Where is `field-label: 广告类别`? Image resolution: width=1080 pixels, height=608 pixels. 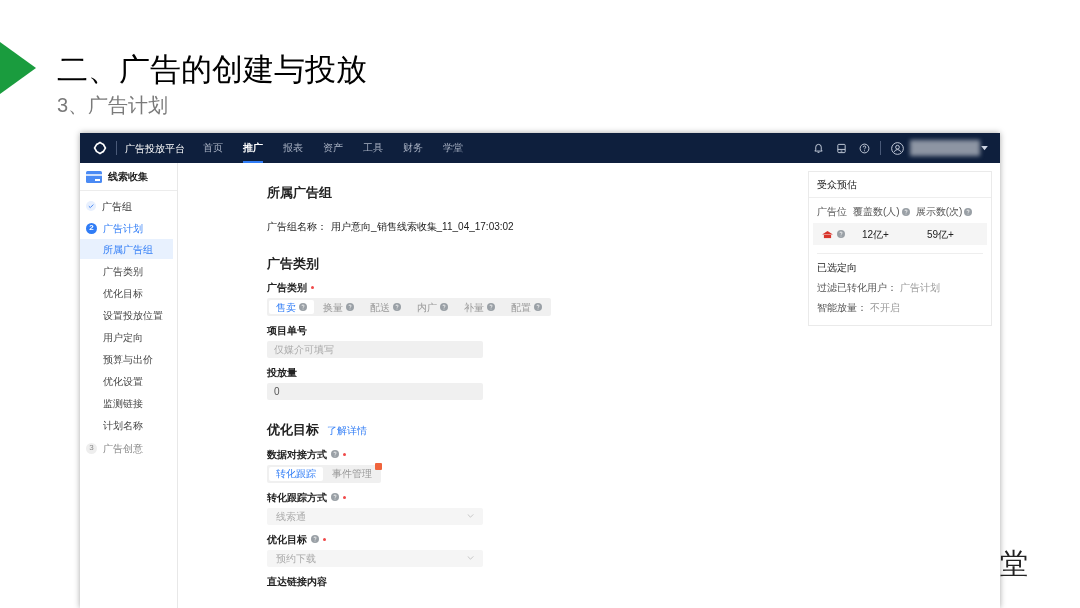
field-label: 广告类别 is located at coordinates (287, 288).